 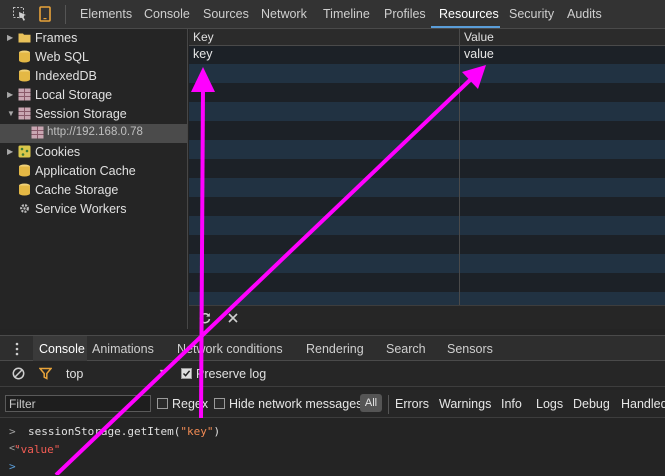 I want to click on toolbar-divider, so click(x=65, y=14).